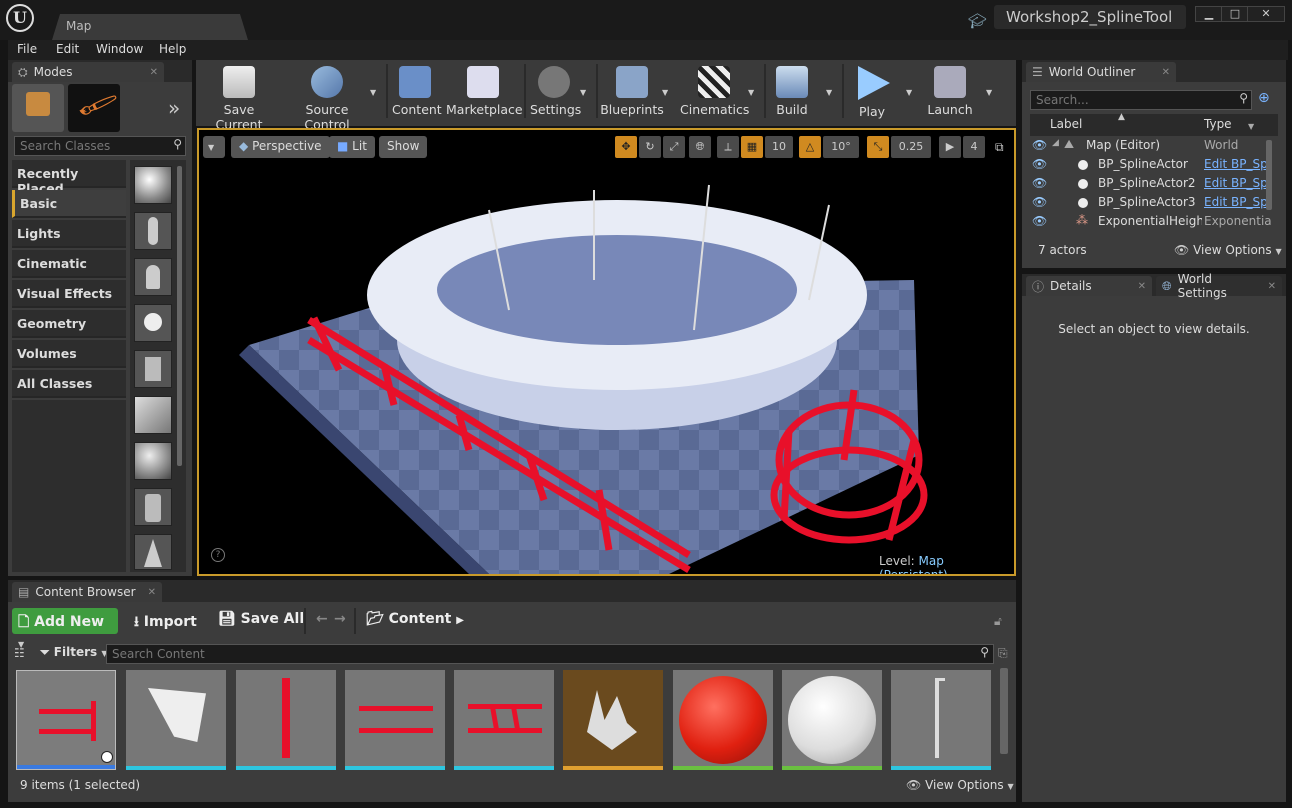 The width and height of the screenshot is (1292, 808). I want to click on cylinder-item, so click(153, 507).